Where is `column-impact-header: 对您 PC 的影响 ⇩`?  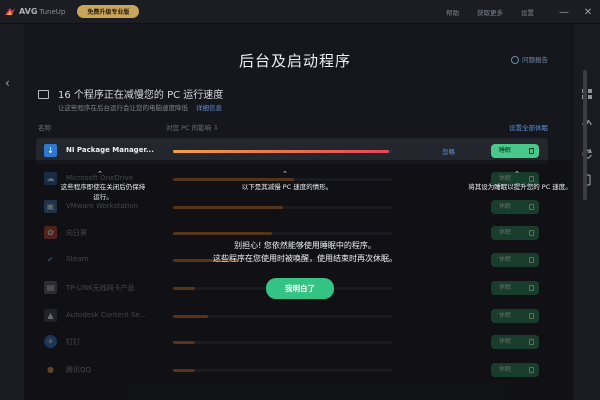 column-impact-header: 对您 PC 的影响 ⇩ is located at coordinates (192, 127).